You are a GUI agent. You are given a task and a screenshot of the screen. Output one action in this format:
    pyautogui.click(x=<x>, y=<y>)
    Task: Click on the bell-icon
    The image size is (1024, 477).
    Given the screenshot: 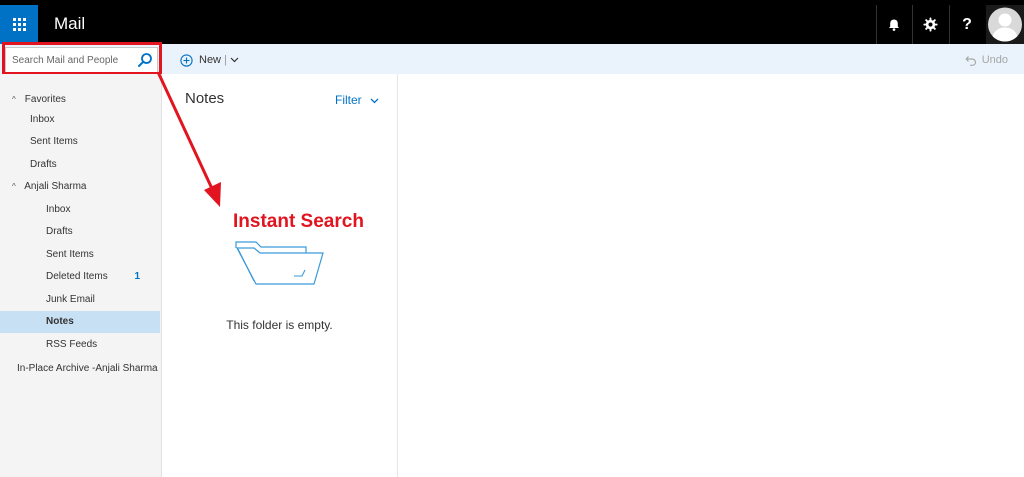 What is the action you would take?
    pyautogui.click(x=894, y=25)
    